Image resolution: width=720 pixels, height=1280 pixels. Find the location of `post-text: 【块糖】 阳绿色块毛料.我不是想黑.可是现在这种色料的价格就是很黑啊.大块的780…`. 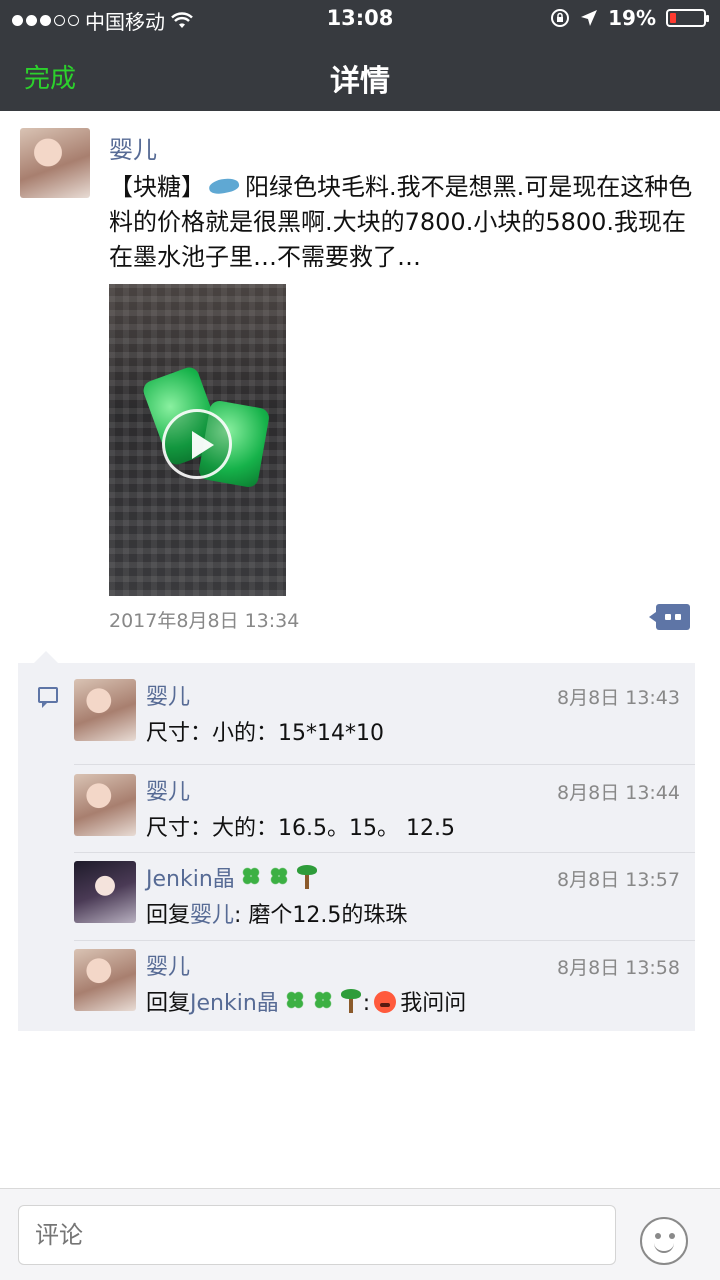

post-text: 【块糖】 阳绿色块毛料.我不是想黑.可是现在这种色料的价格就是很黑啊.大块的780… is located at coordinates (404, 222).